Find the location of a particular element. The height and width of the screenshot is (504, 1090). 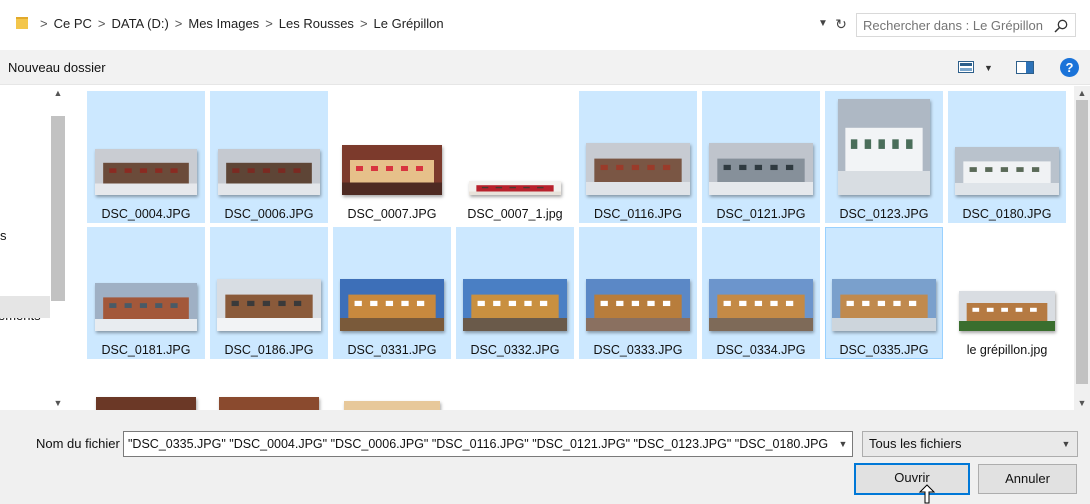

filename-chevron-down-icon: ▼ is located at coordinates (843, 444).